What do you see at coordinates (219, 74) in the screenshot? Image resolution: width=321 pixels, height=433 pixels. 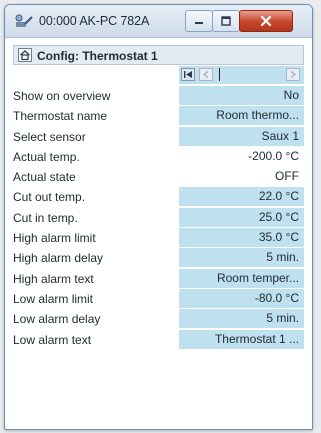 I see `navigator-position-marker` at bounding box center [219, 74].